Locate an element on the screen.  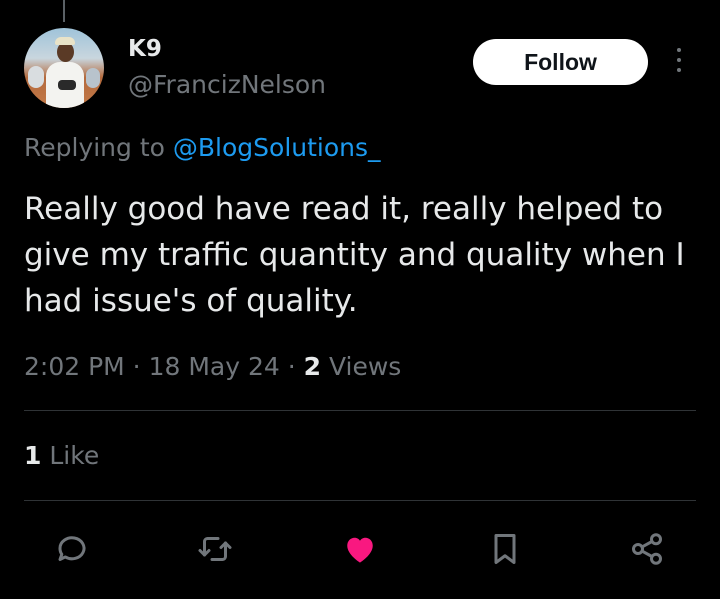
share-button is located at coordinates (647, 549).